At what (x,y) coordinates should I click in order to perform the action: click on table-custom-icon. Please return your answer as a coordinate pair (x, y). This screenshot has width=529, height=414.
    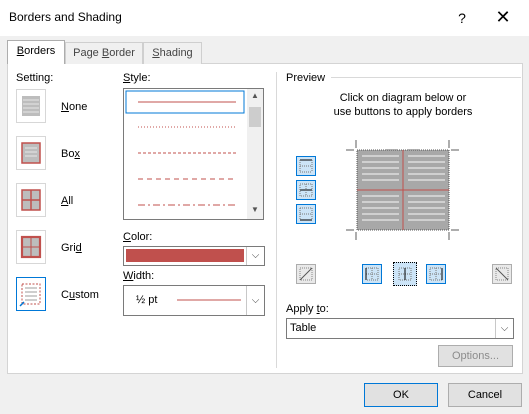
    Looking at the image, I should click on (30, 295).